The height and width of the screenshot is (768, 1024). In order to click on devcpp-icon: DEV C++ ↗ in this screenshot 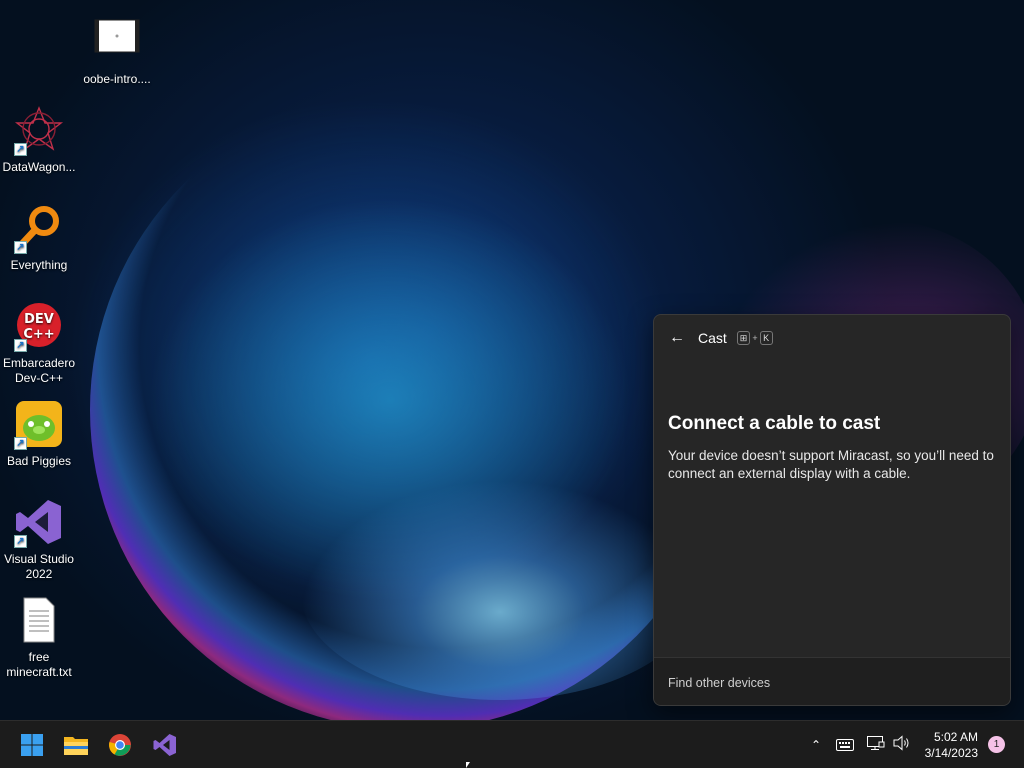, I will do `click(39, 327)`.